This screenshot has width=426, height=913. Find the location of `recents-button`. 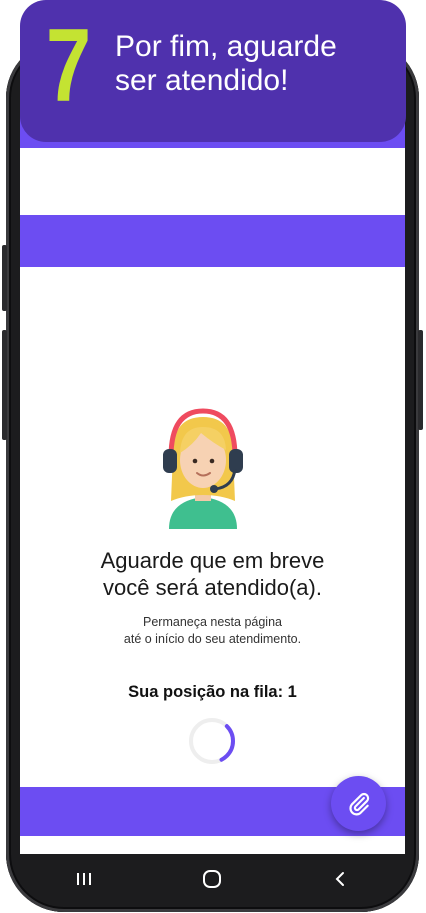

recents-button is located at coordinates (84, 879).